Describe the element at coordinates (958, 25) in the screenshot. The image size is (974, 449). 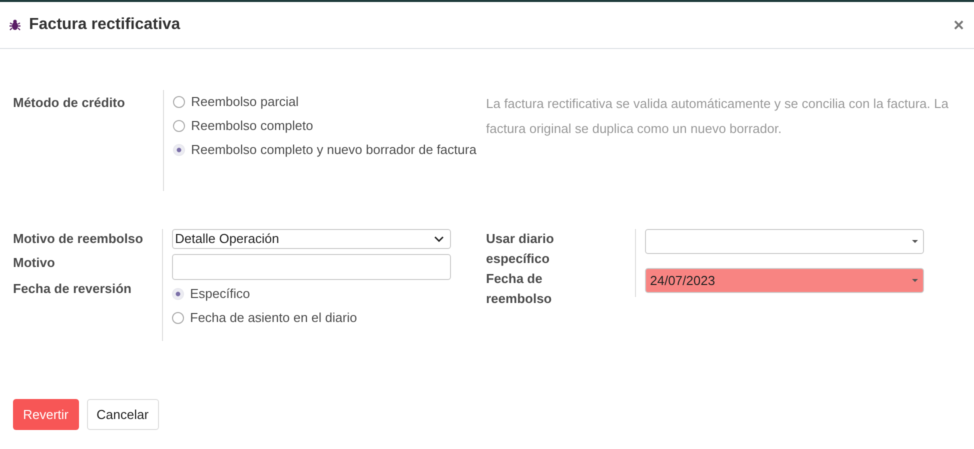
I see `close-button: ×` at that location.